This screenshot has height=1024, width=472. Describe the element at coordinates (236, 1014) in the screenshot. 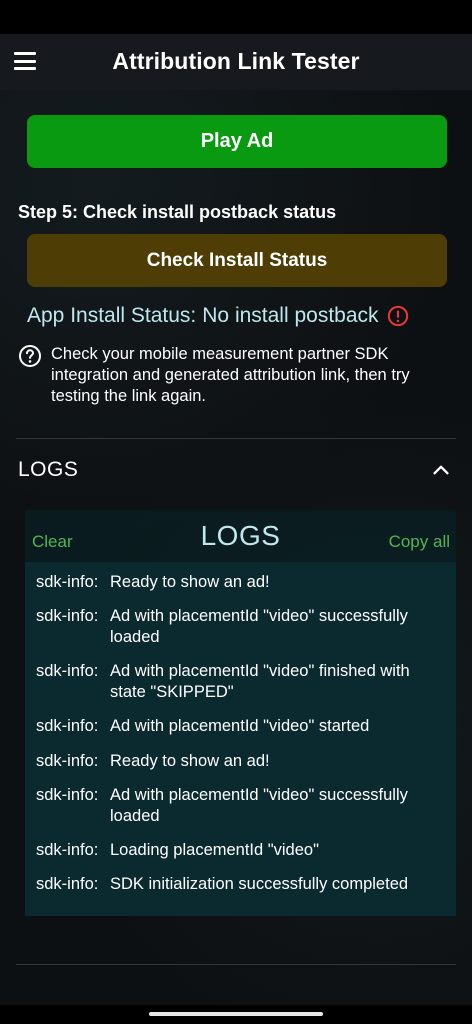

I see `home-indicator` at that location.